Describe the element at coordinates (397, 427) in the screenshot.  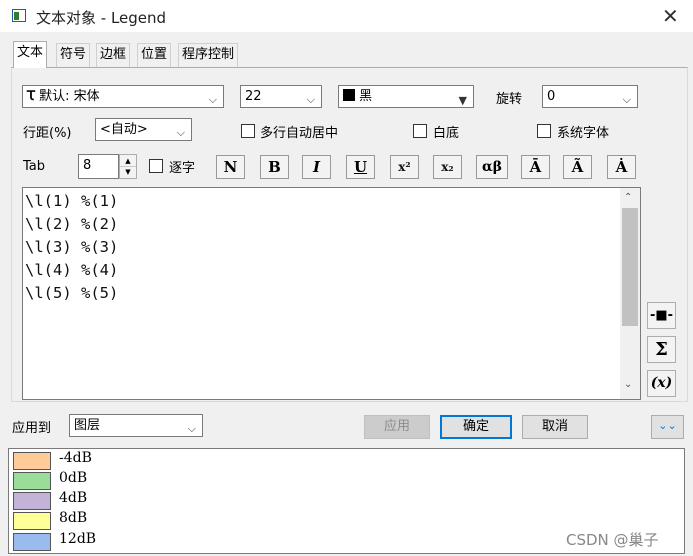
I see `apply-button: 应用` at that location.